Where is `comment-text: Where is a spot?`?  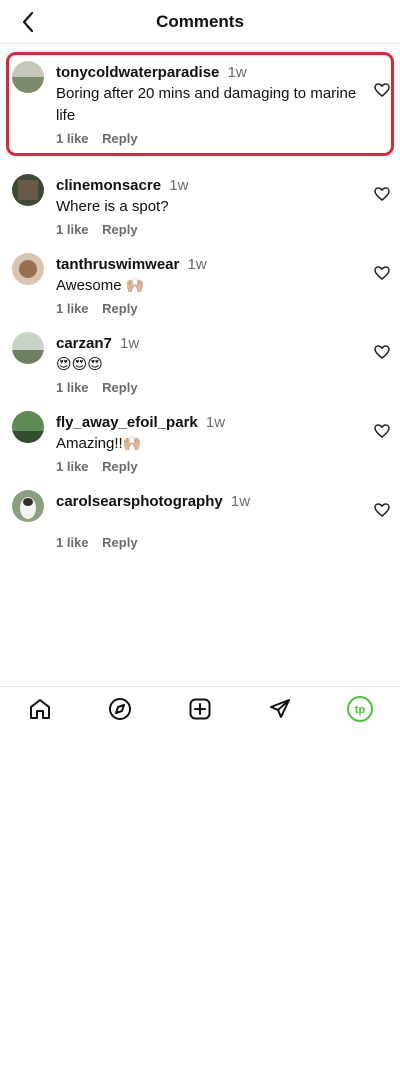 comment-text: Where is a spot? is located at coordinates (112, 206).